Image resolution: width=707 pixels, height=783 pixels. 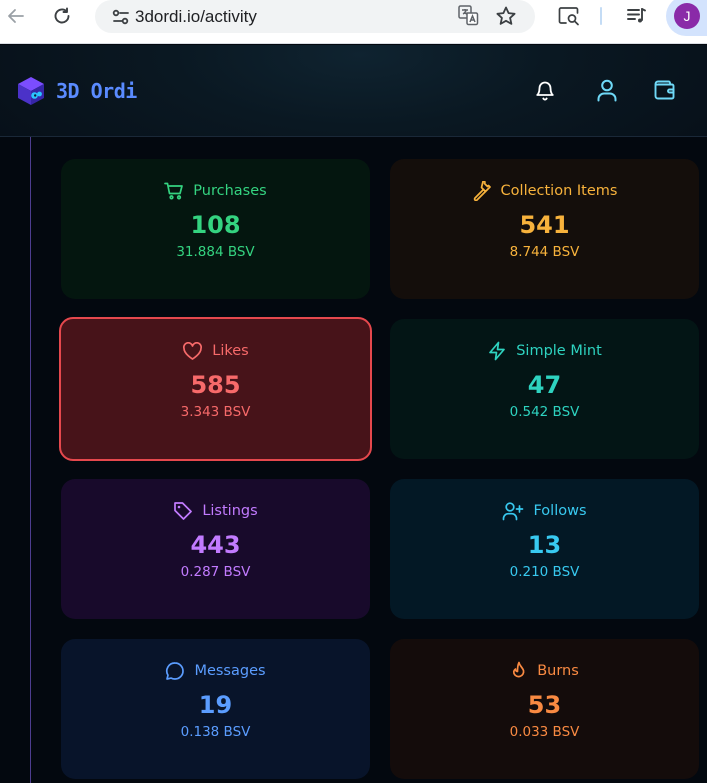 I want to click on activity-card-burns: Burns 53 0.033 BSV, so click(x=544, y=709).